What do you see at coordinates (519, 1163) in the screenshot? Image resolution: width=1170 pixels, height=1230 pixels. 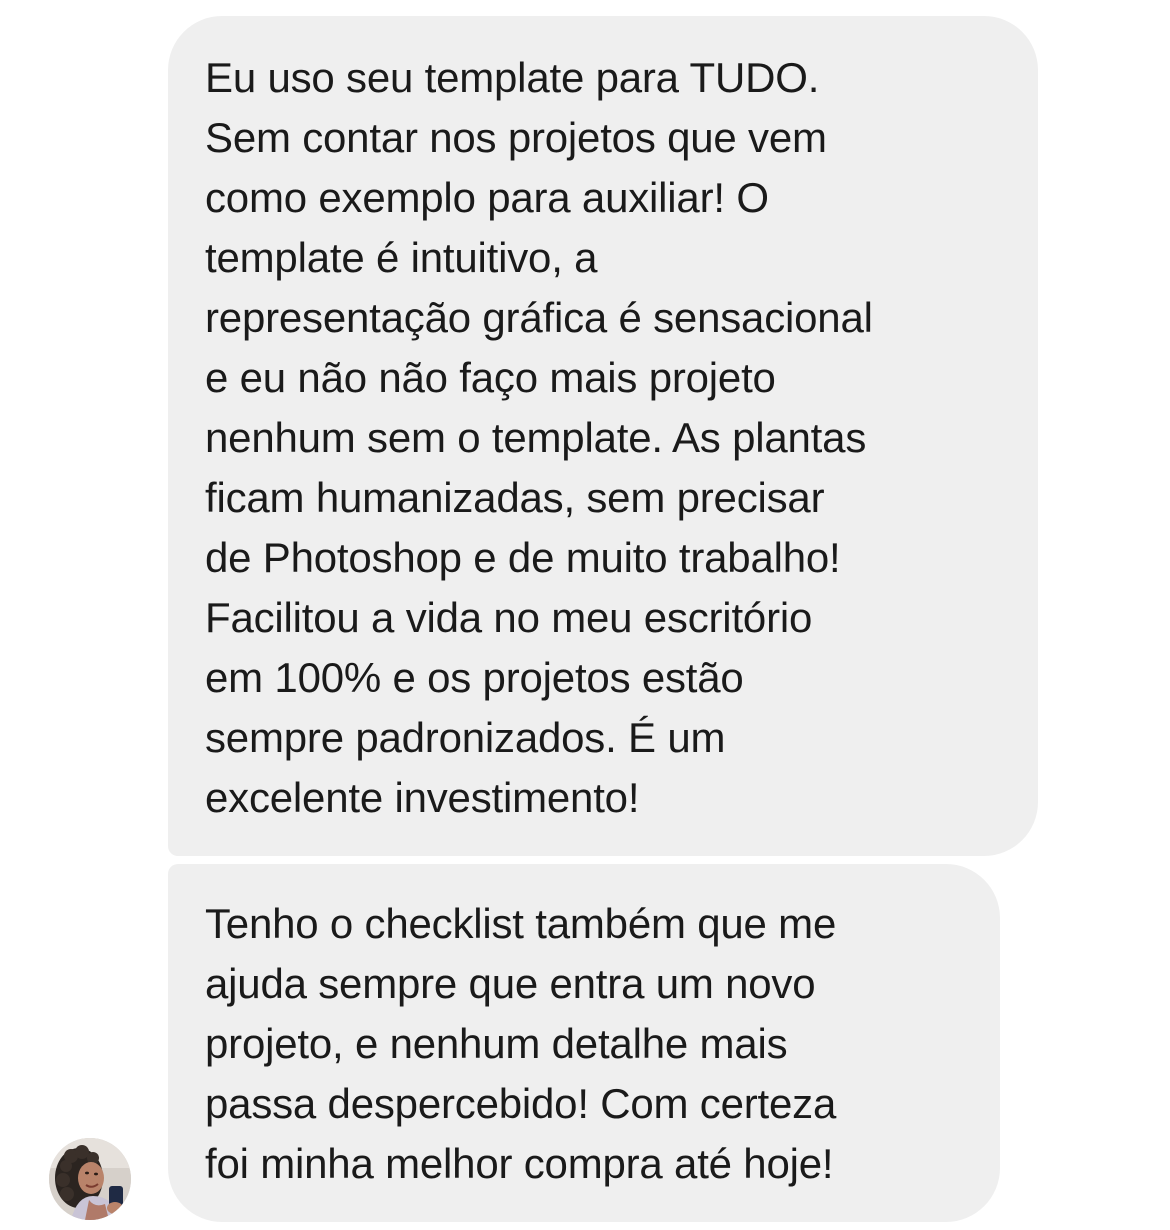 I see `message-line: foi minha melhor compra até hoje!` at bounding box center [519, 1163].